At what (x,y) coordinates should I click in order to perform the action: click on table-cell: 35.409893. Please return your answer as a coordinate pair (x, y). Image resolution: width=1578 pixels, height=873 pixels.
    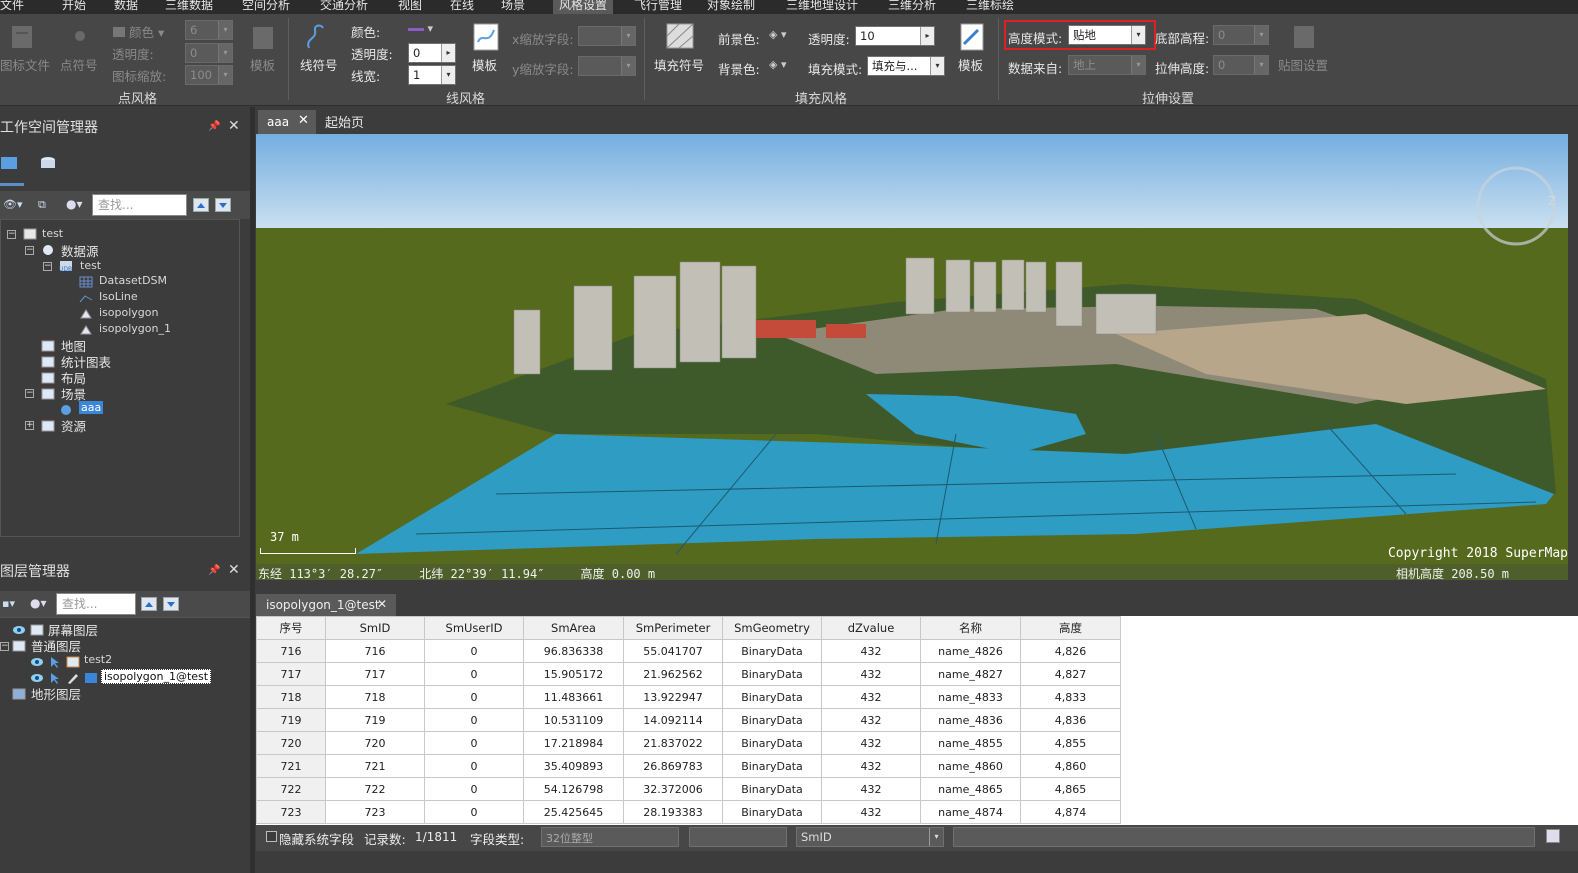
    Looking at the image, I should click on (573, 766).